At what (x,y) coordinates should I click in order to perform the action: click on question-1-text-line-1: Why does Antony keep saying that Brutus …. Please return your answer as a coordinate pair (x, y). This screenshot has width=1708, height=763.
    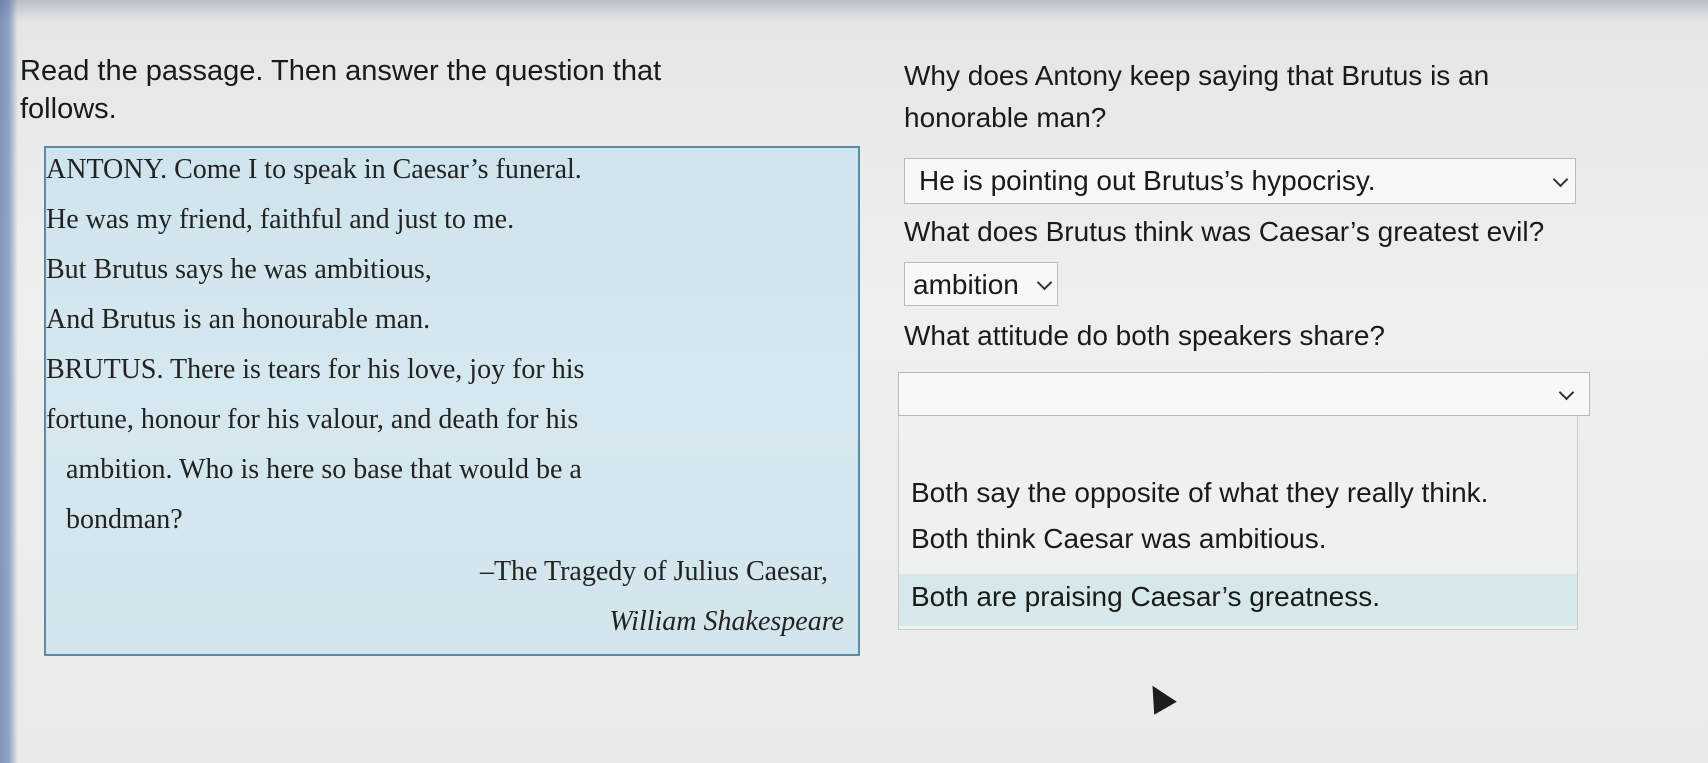
    Looking at the image, I should click on (1197, 75).